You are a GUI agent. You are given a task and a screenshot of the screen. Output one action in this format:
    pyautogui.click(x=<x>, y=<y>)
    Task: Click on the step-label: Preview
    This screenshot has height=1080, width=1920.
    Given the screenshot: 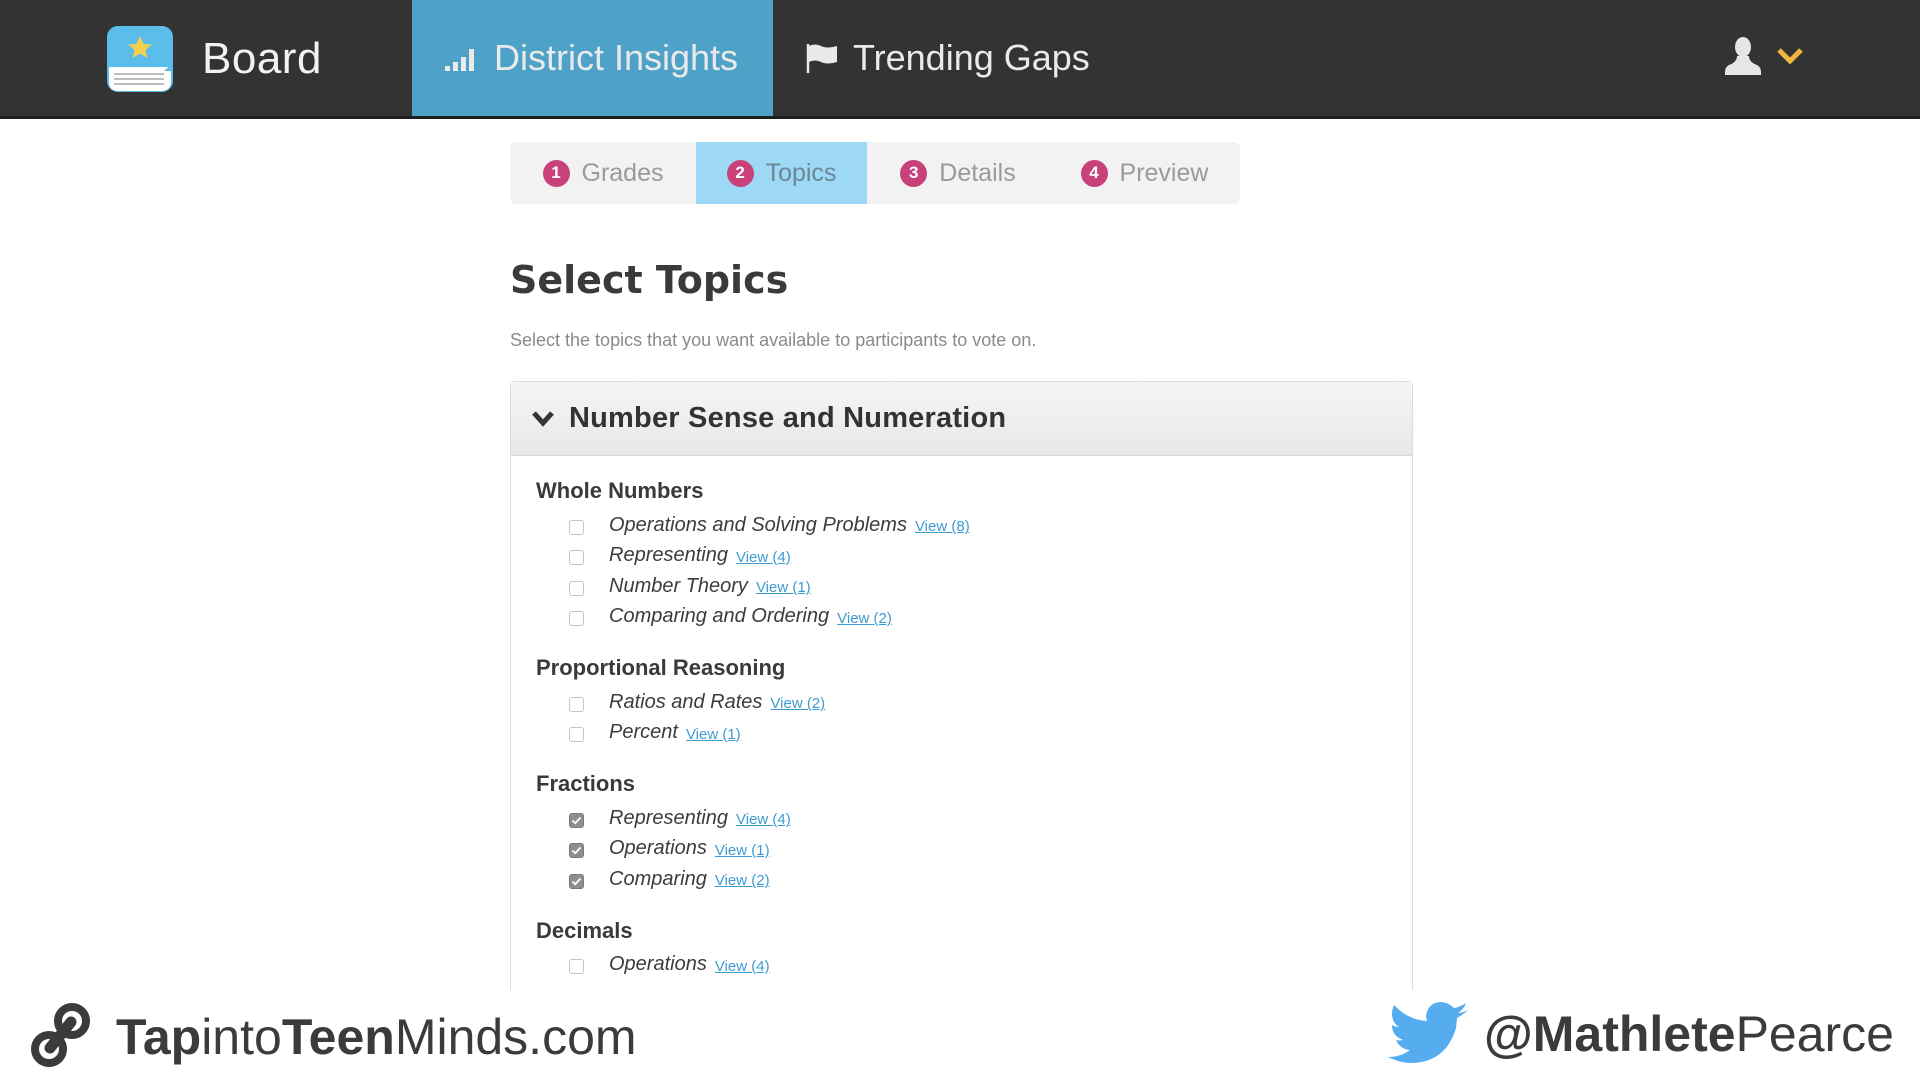 What is the action you would take?
    pyautogui.click(x=1164, y=172)
    